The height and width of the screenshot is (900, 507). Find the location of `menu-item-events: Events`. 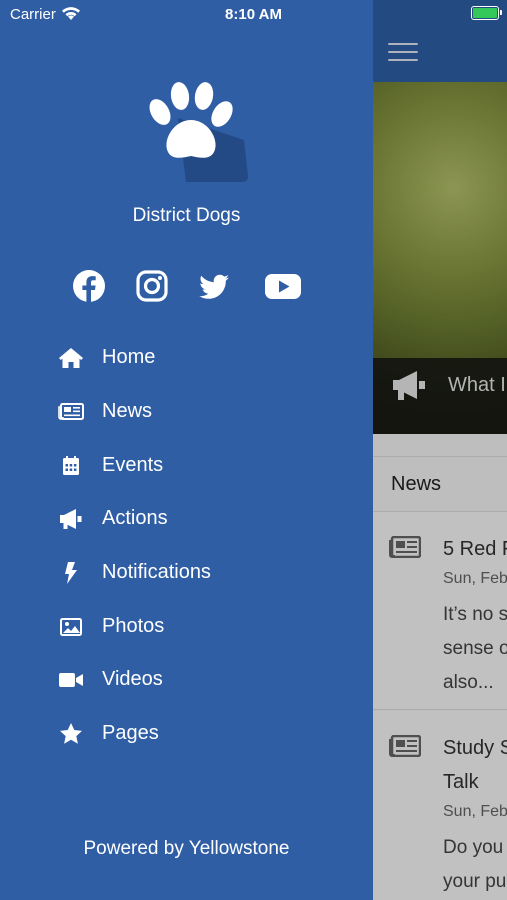

menu-item-events: Events is located at coordinates (186, 466).